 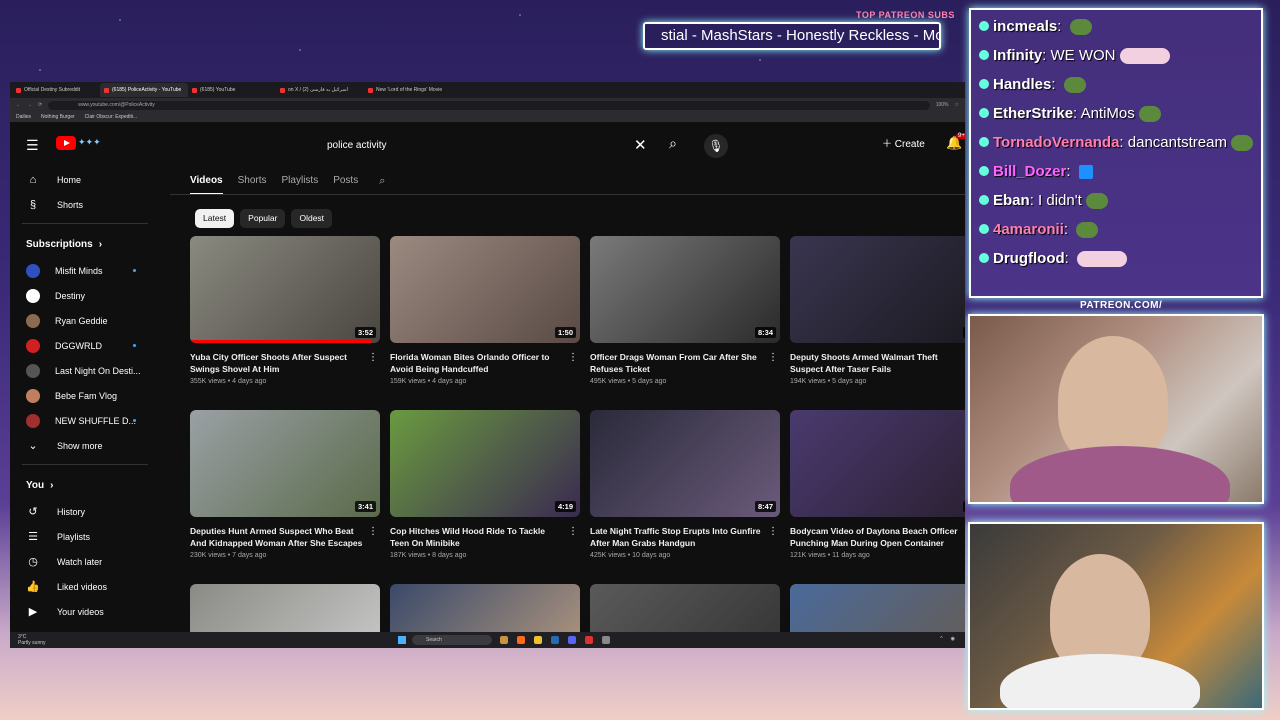 I want to click on sidebar-subscription: DGGWRLD, so click(x=85, y=345).